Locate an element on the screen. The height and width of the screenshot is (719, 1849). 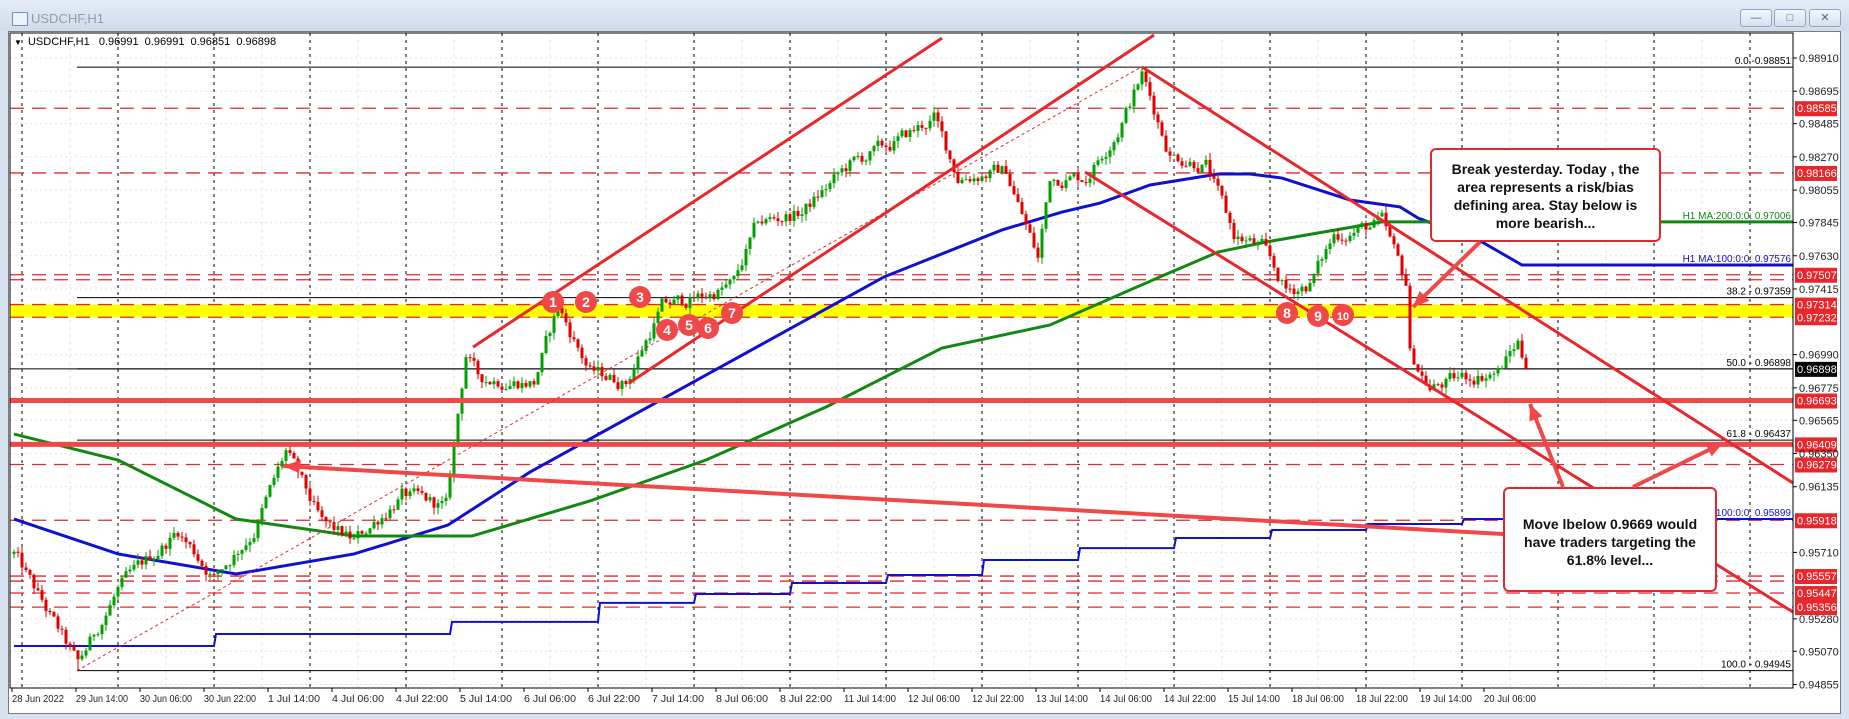
y-tick-label: 0.96775 is located at coordinates (1819, 389).